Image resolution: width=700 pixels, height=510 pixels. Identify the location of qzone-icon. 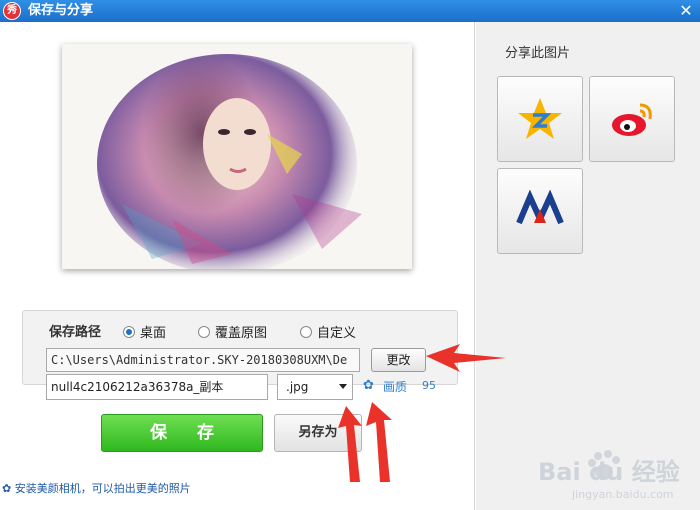
(540, 118).